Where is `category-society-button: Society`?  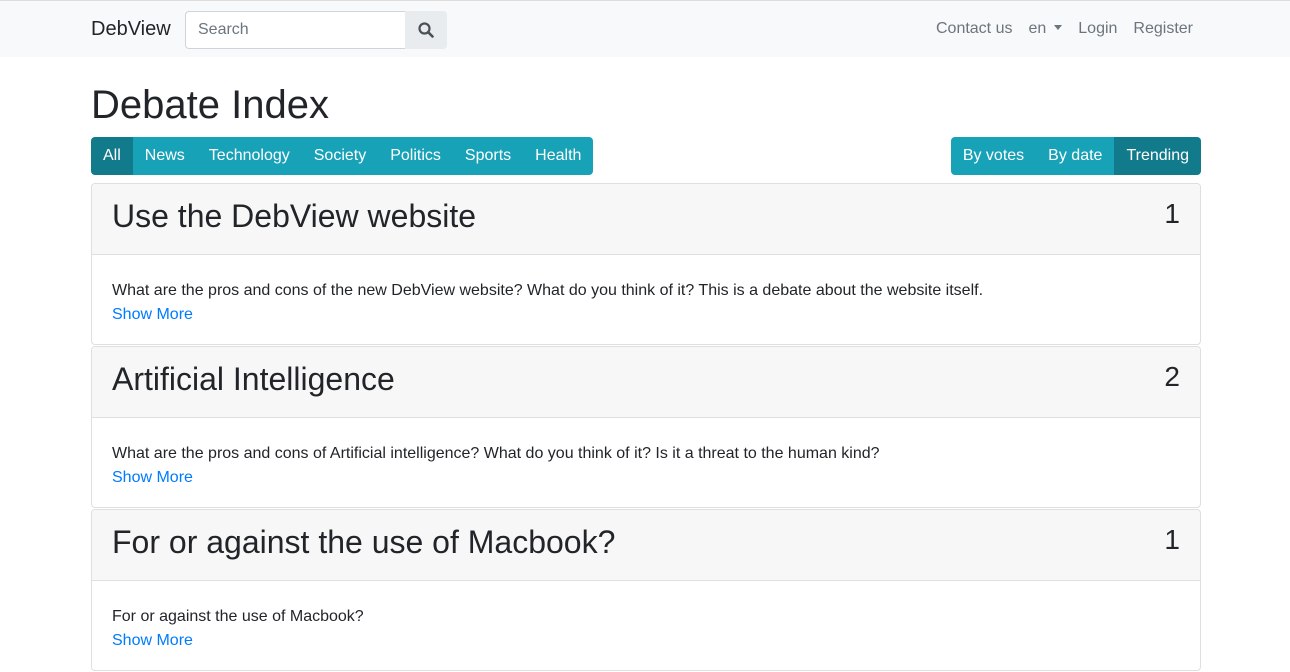 category-society-button: Society is located at coordinates (340, 156).